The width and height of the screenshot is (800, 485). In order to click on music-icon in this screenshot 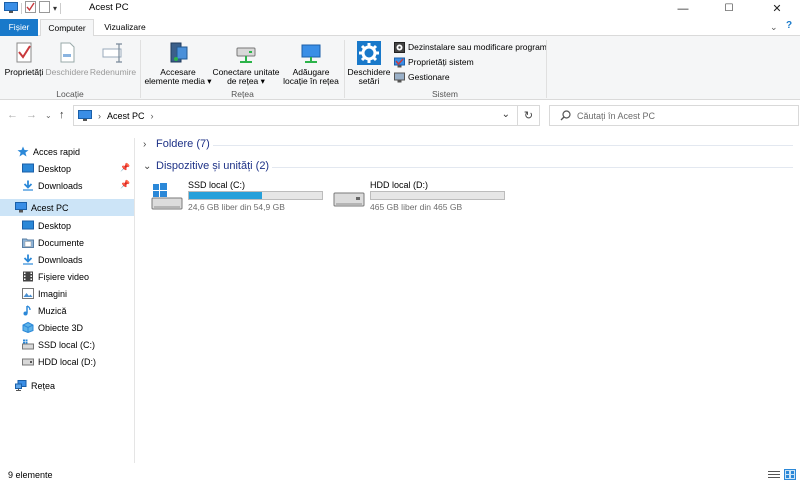, I will do `click(27, 310)`.